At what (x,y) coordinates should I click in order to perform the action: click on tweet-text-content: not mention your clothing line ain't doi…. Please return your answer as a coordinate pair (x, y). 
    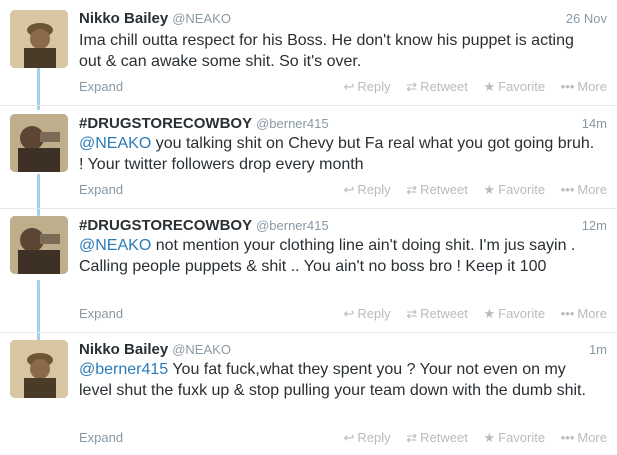
    Looking at the image, I should click on (327, 256).